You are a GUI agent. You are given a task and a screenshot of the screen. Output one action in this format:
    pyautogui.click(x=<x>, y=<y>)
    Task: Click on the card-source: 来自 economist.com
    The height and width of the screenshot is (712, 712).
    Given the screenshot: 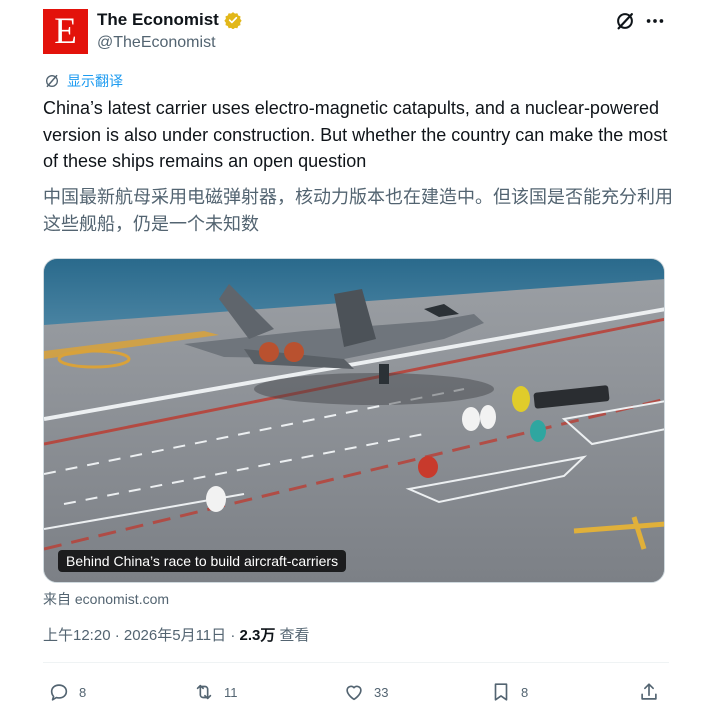 What is the action you would take?
    pyautogui.click(x=106, y=599)
    